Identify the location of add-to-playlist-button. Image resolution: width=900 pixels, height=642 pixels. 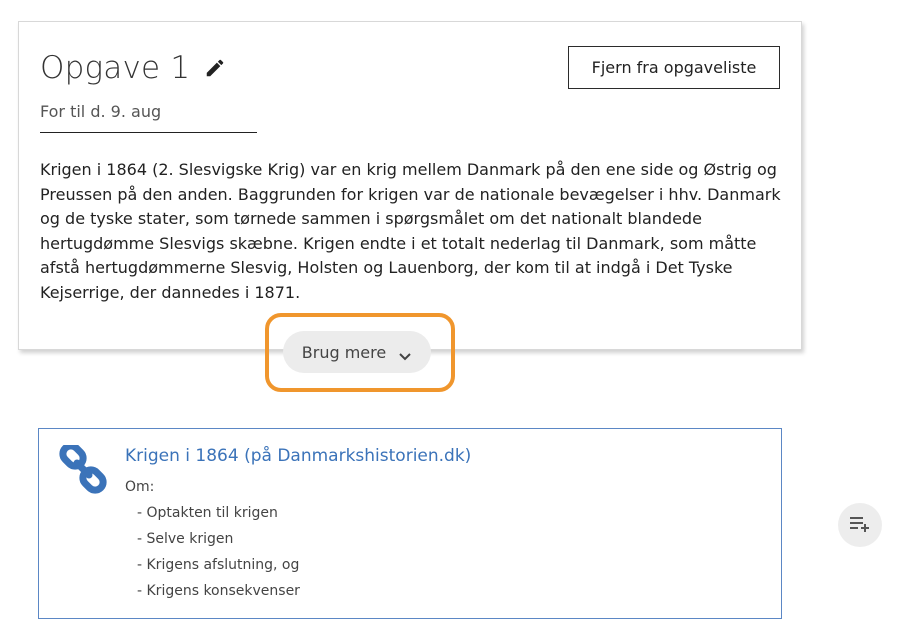
(860, 525).